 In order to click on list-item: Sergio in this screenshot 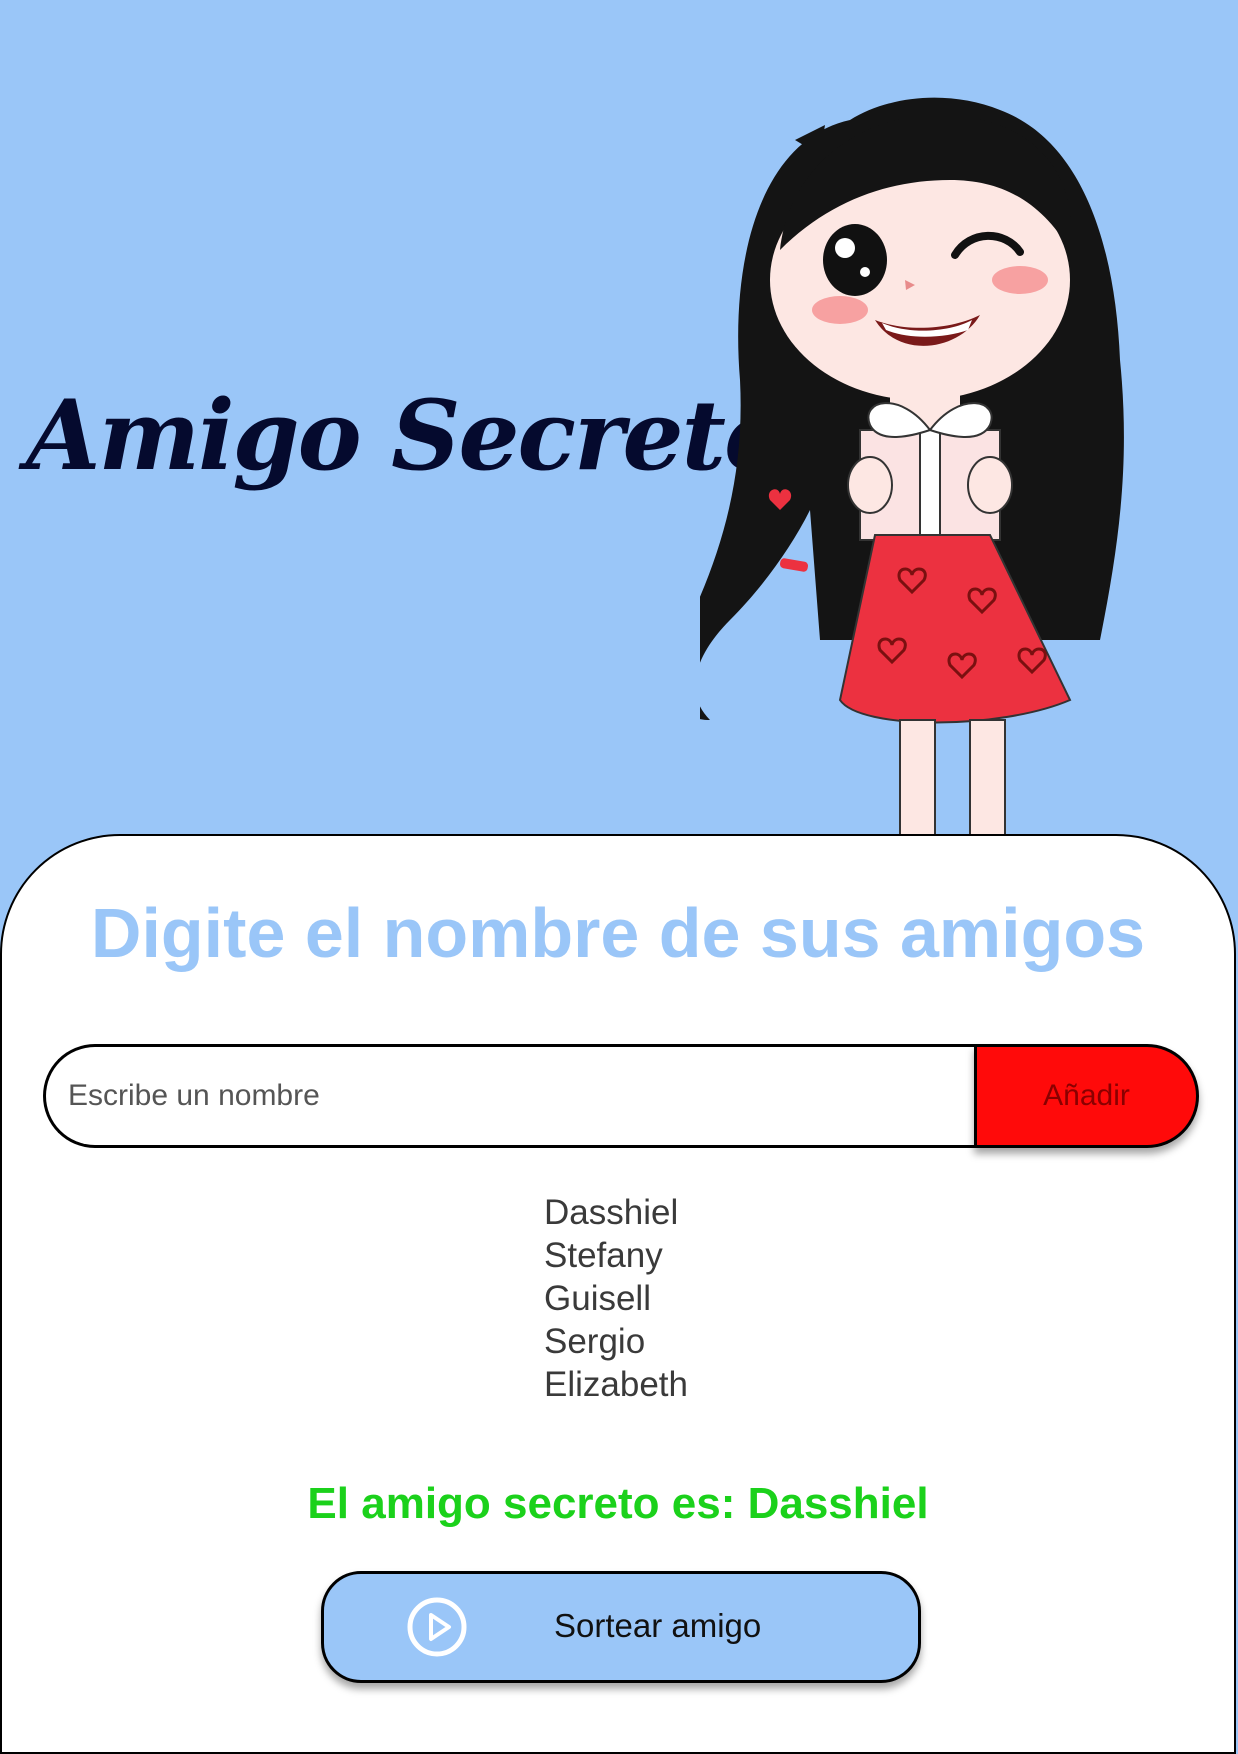, I will do `click(595, 1341)`.